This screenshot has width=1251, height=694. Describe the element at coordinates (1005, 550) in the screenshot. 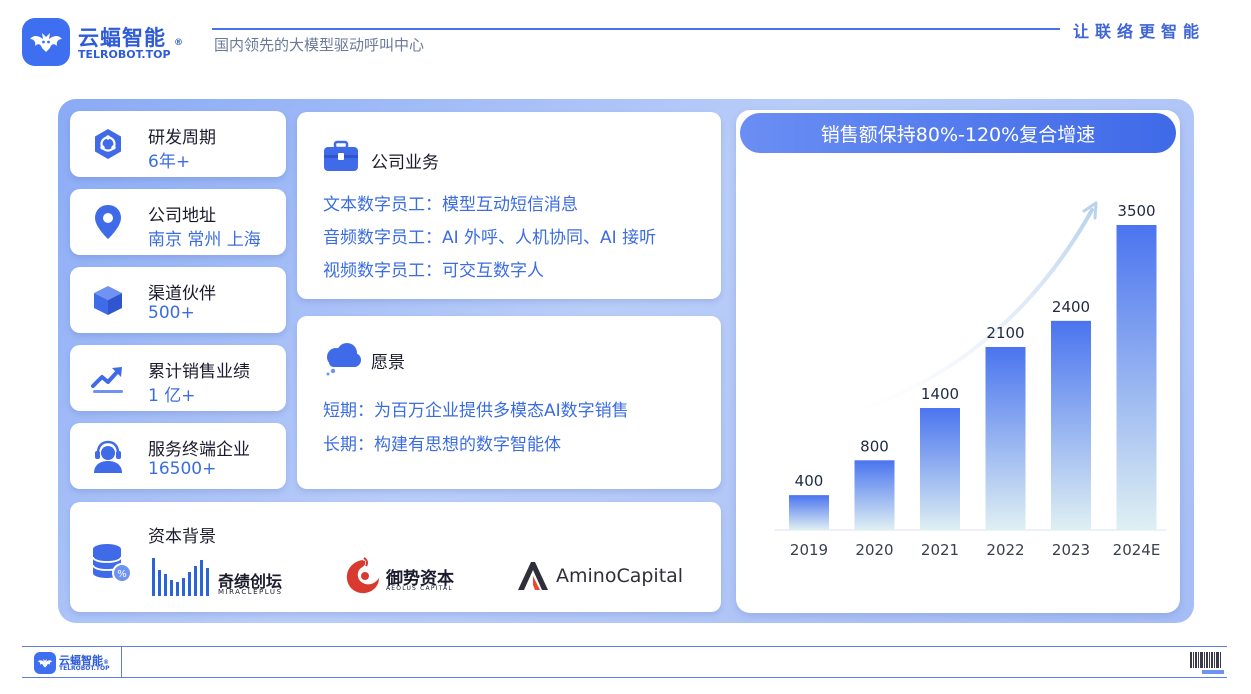

I see `x-tick-label: 2022` at that location.